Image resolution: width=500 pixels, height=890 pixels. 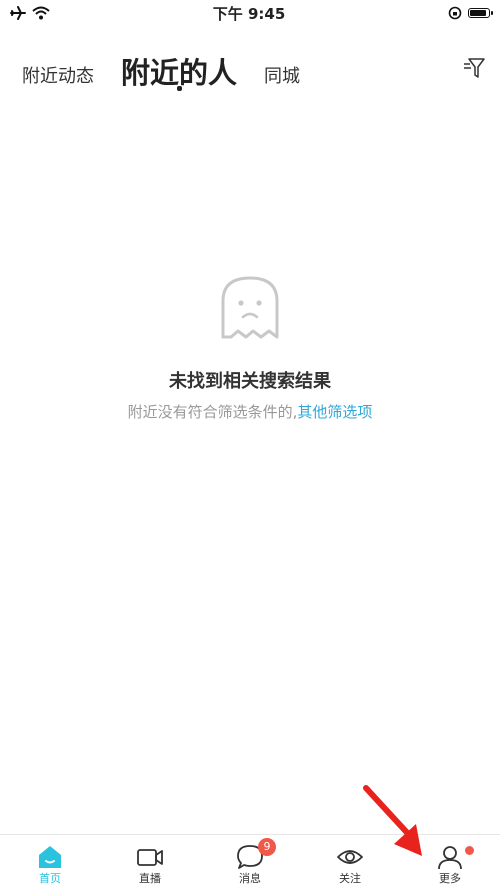 What do you see at coordinates (267, 847) in the screenshot?
I see `message-count-badge: 9` at bounding box center [267, 847].